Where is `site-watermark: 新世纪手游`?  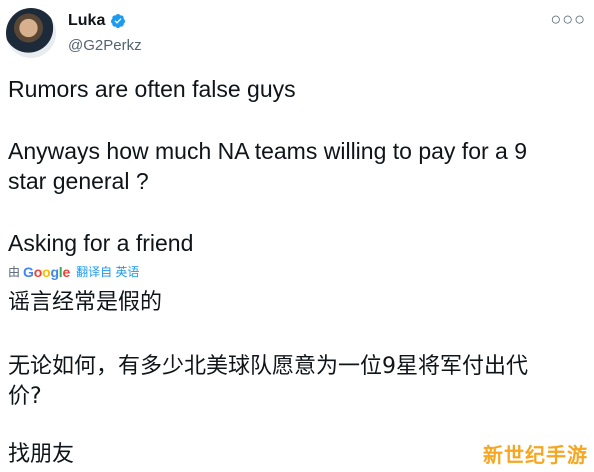
site-watermark: 新世纪手游 is located at coordinates (535, 455).